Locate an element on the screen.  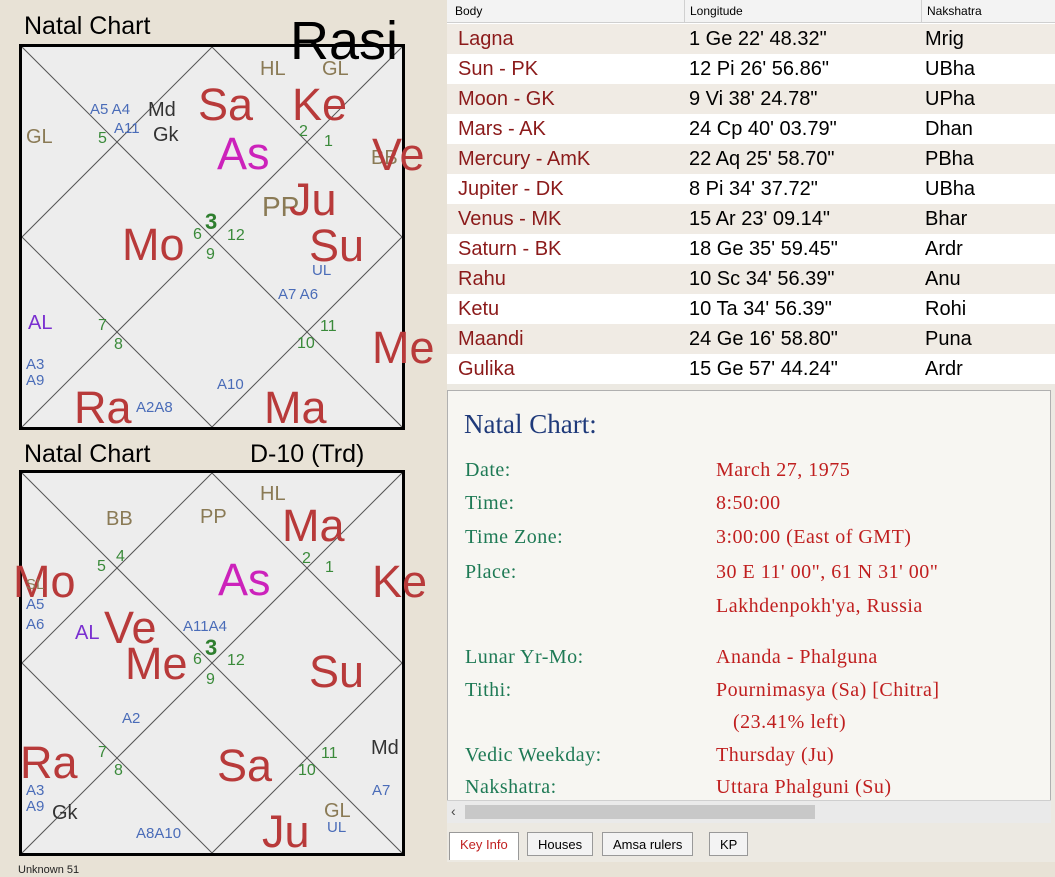
cell-longitude: 24 Ge 16' 58.80" is located at coordinates (763, 339).